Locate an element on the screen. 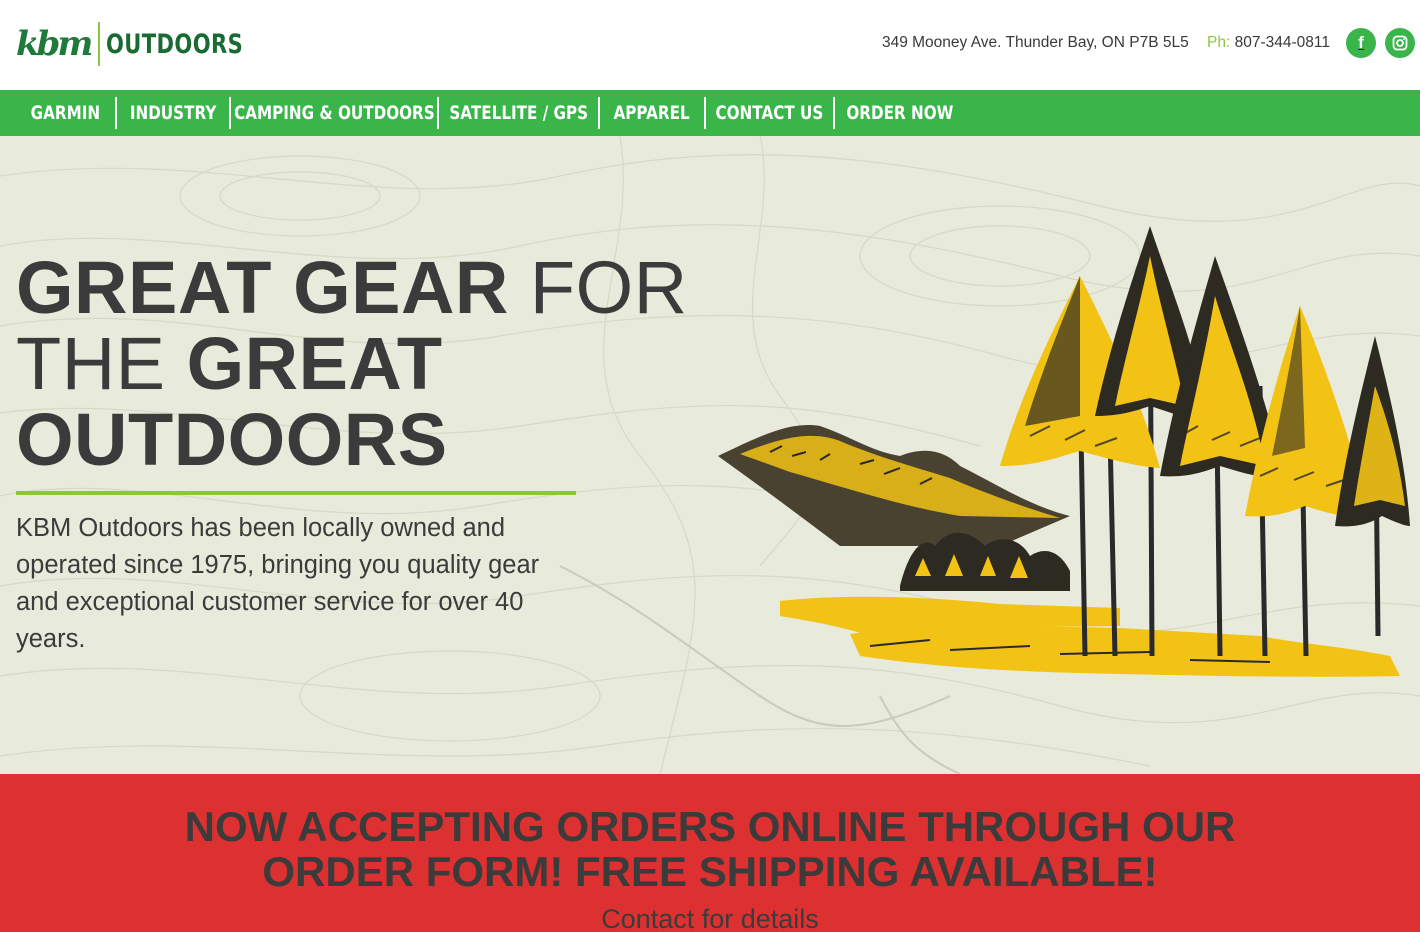 The width and height of the screenshot is (1420, 932). nav-item-camping-outdoors: CAMPING & OUTDOORS is located at coordinates (334, 113).